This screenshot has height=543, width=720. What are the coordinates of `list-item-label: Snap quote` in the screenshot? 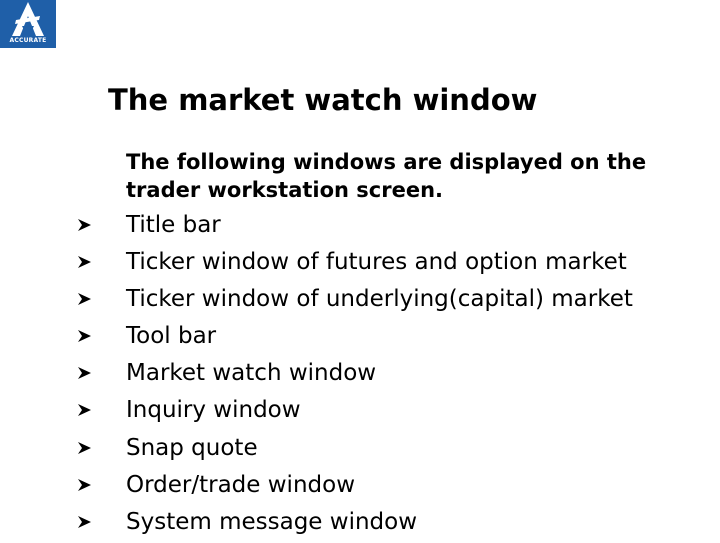 It's located at (192, 447).